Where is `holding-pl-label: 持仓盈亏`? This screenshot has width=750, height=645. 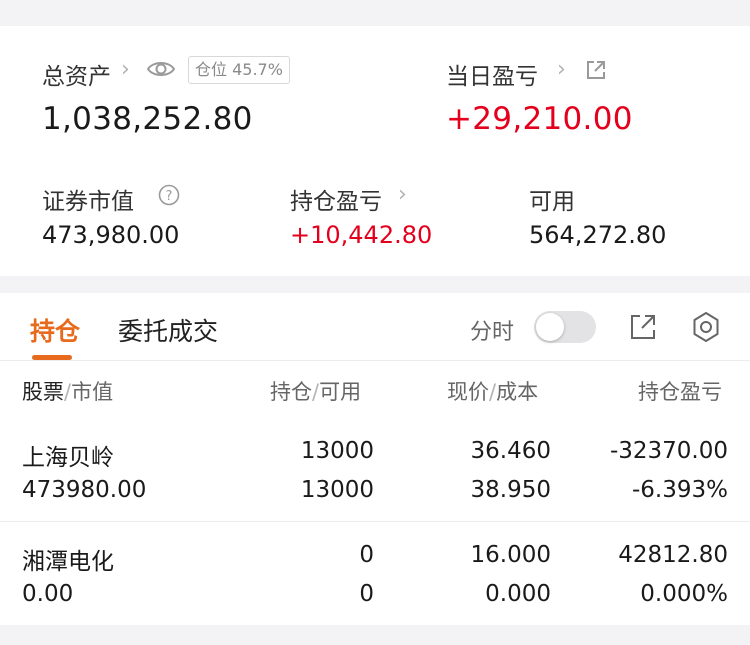 holding-pl-label: 持仓盈亏 is located at coordinates (336, 199).